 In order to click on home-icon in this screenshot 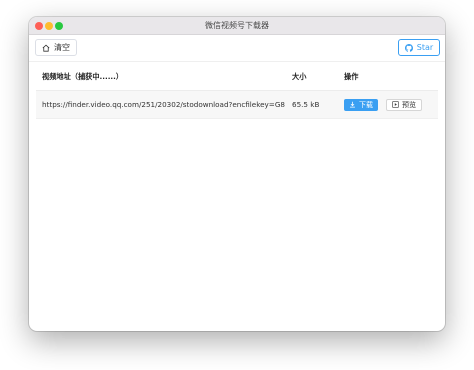, I will do `click(46, 48)`.